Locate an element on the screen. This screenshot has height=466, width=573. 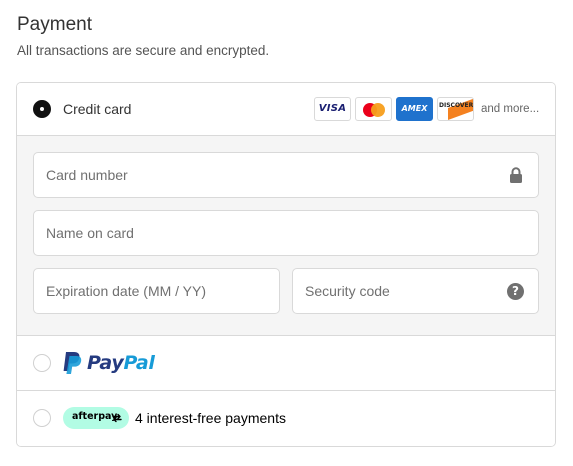
afterpay-option: afterpay 4 interest-free payments is located at coordinates (286, 418).